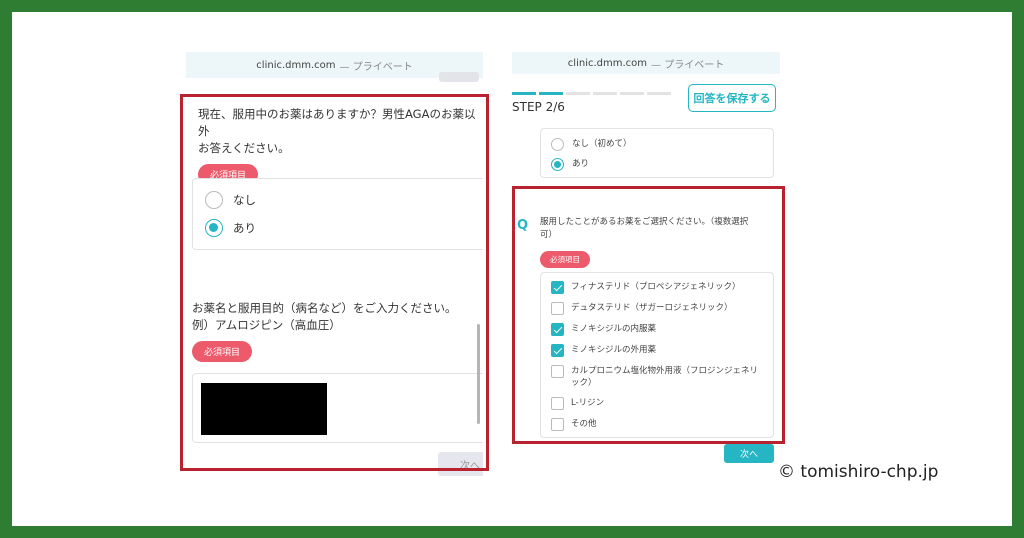 The height and width of the screenshot is (538, 1024). I want to click on next-label: 次へ, so click(470, 466).